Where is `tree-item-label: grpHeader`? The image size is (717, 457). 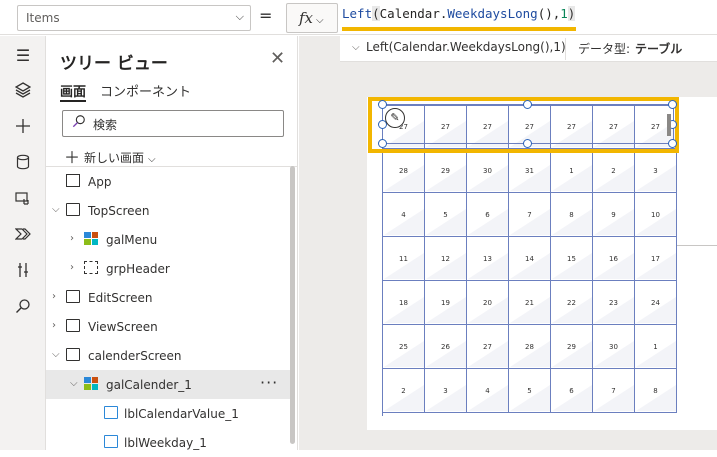 tree-item-label: grpHeader is located at coordinates (138, 269).